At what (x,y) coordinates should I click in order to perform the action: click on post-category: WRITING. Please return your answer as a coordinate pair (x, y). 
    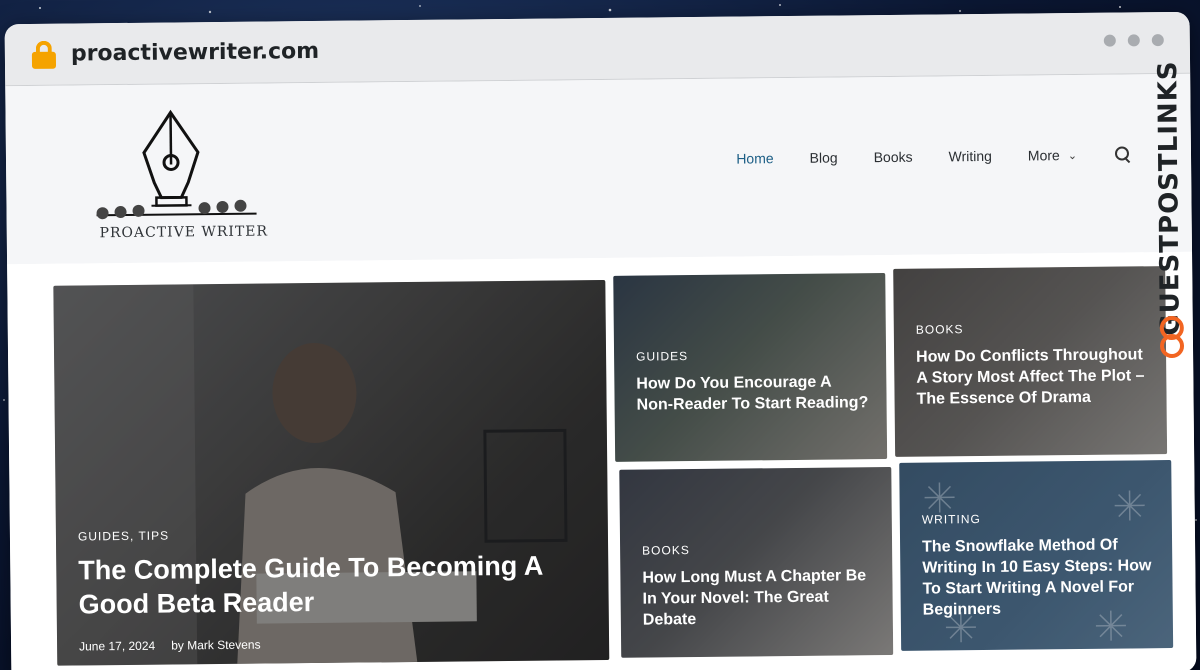
    Looking at the image, I should click on (1038, 518).